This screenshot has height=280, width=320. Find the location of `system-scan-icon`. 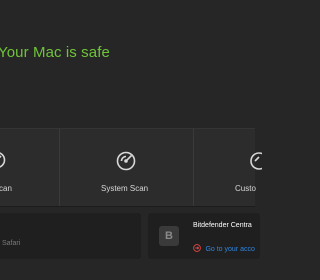

system-scan-icon is located at coordinates (126, 161).